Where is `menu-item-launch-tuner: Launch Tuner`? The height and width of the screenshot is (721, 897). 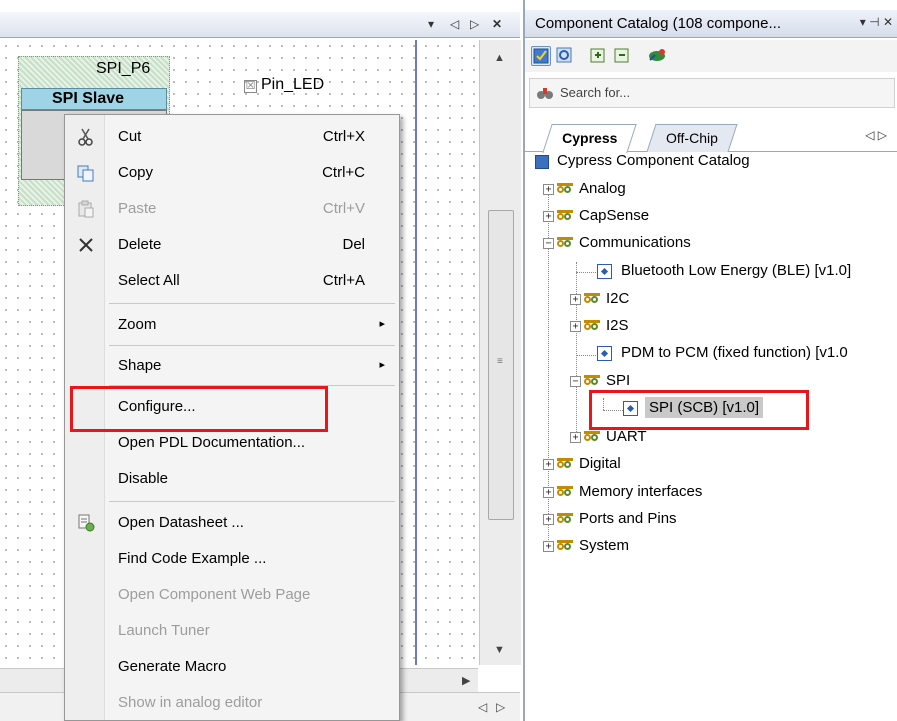
menu-item-launch-tuner: Launch Tuner is located at coordinates (232, 631).